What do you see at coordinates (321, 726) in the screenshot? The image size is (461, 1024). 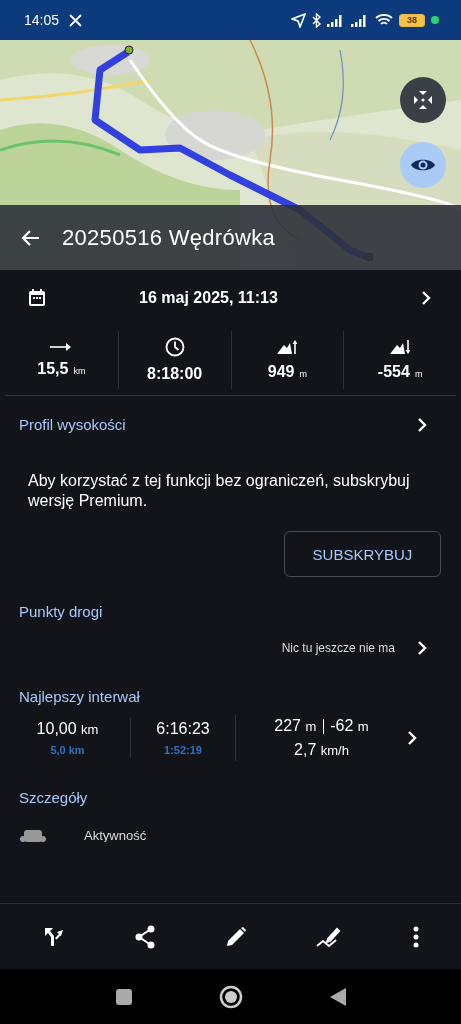 I see `interval-elevation: 227 m -62 m` at bounding box center [321, 726].